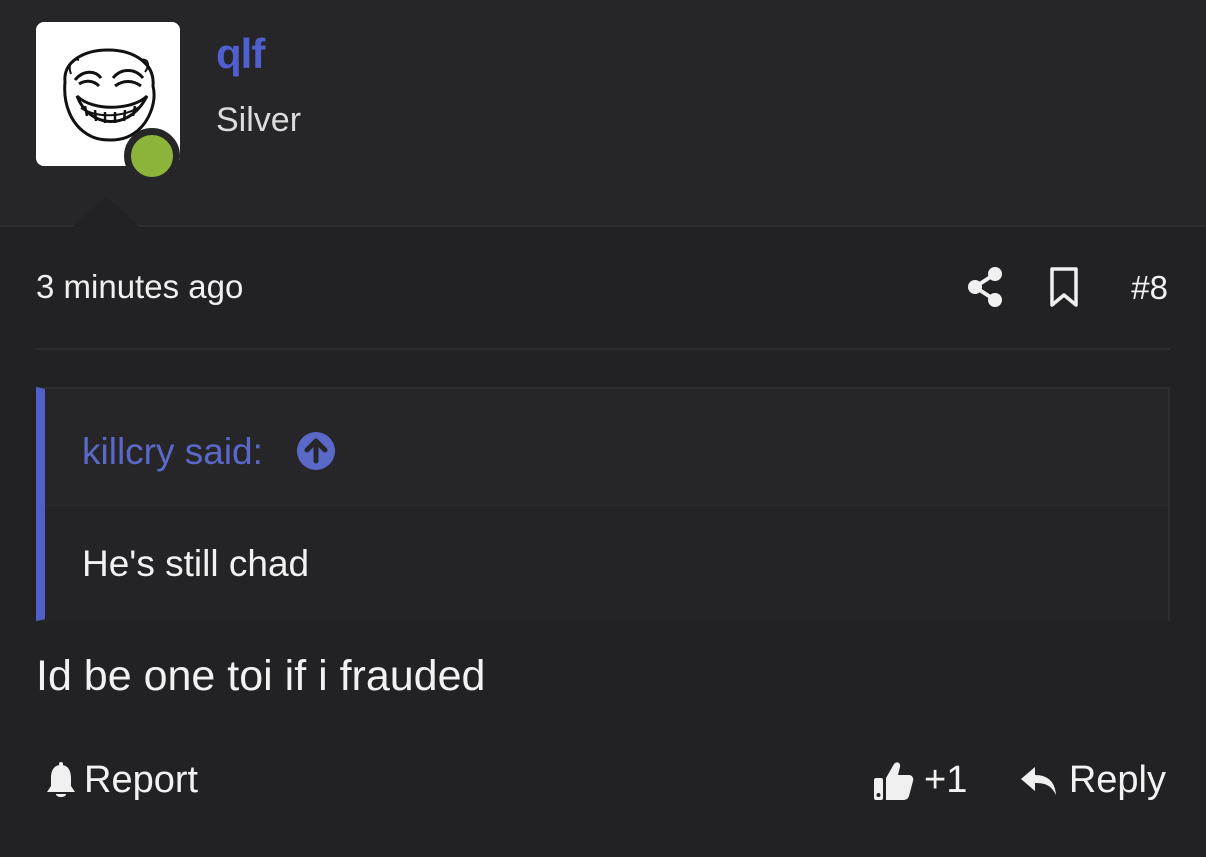 The width and height of the screenshot is (1206, 857). I want to click on meta-divider, so click(603, 349).